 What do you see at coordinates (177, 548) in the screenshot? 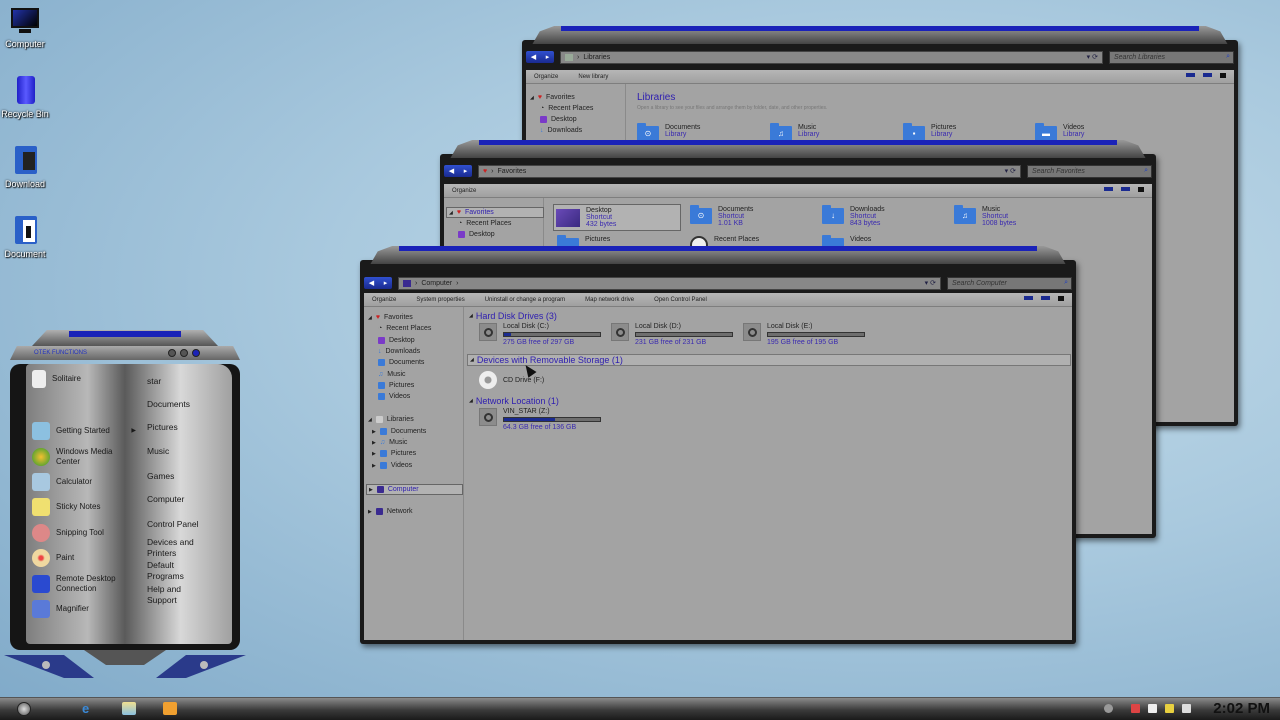
I see `start-link-devices-printers: Devices and Printers` at bounding box center [177, 548].